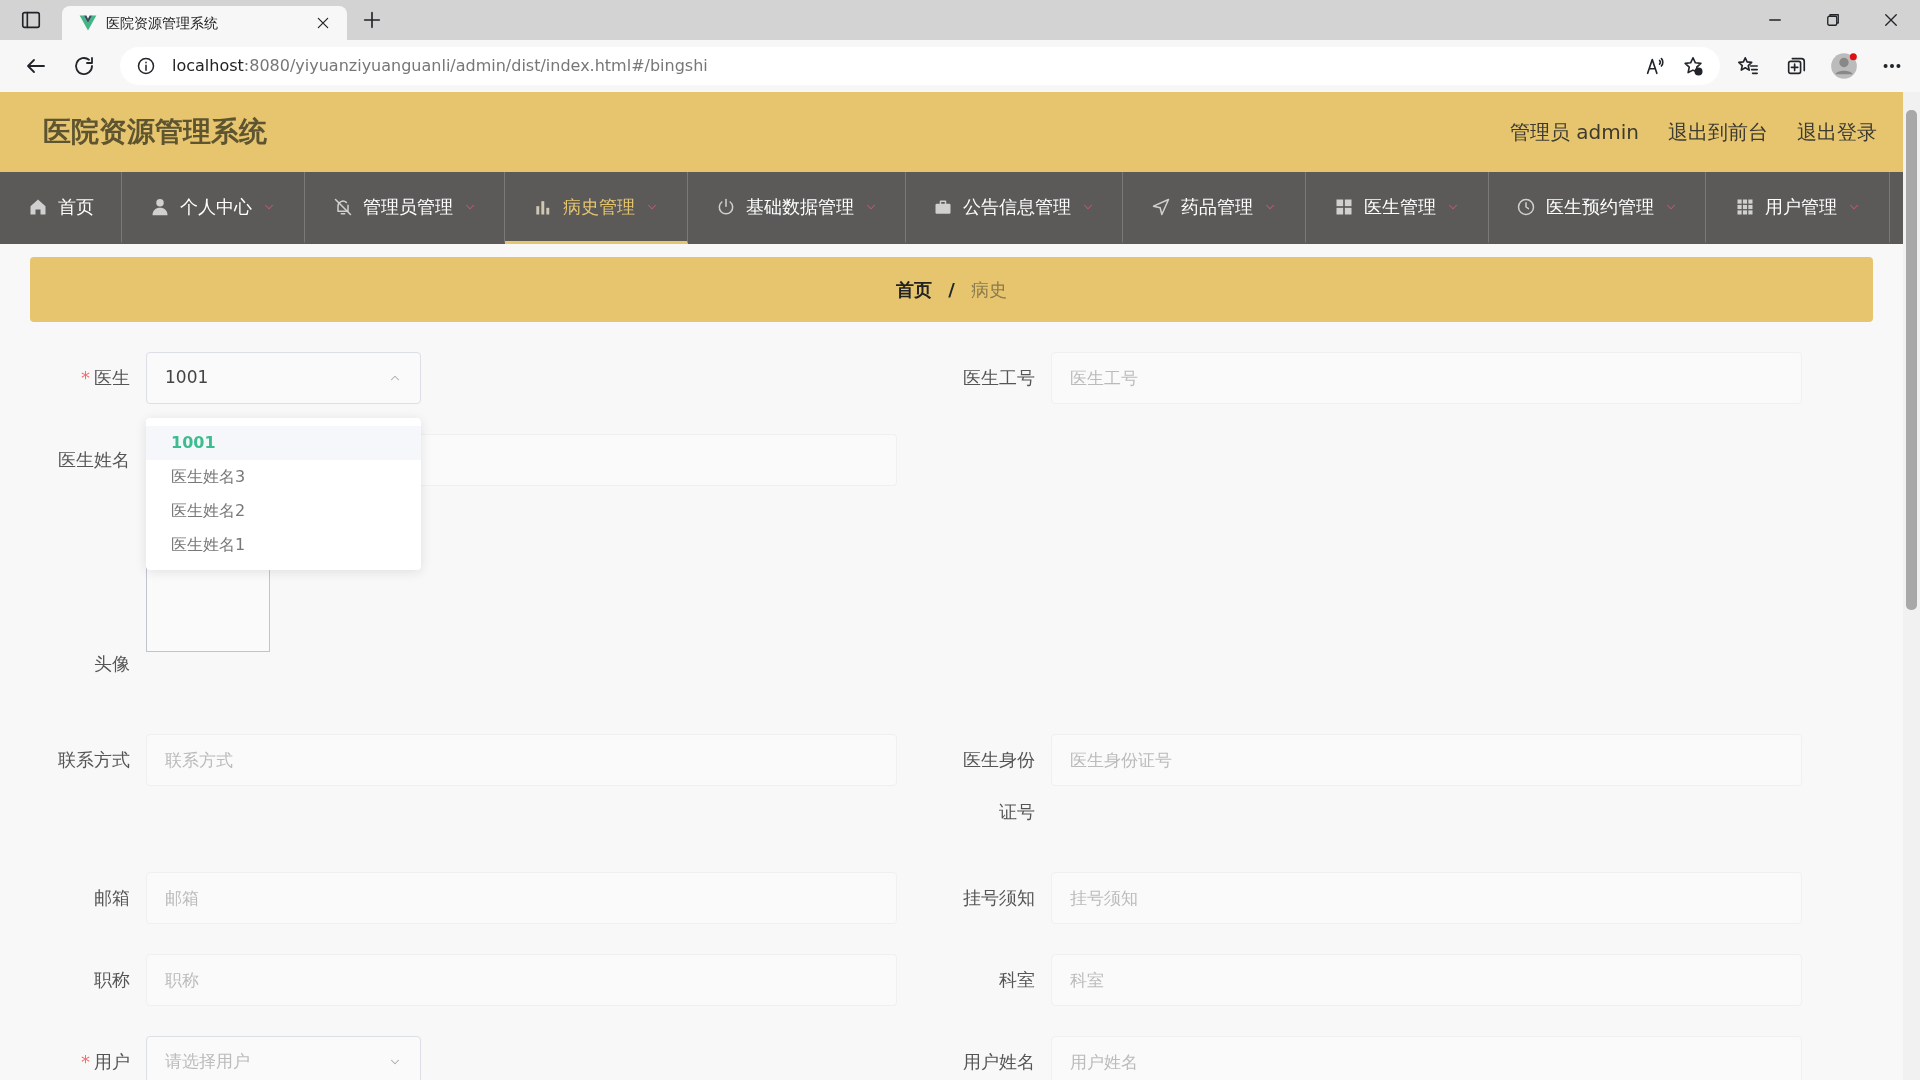  What do you see at coordinates (1837, 132) in the screenshot?
I see `header-link: 退出登录` at bounding box center [1837, 132].